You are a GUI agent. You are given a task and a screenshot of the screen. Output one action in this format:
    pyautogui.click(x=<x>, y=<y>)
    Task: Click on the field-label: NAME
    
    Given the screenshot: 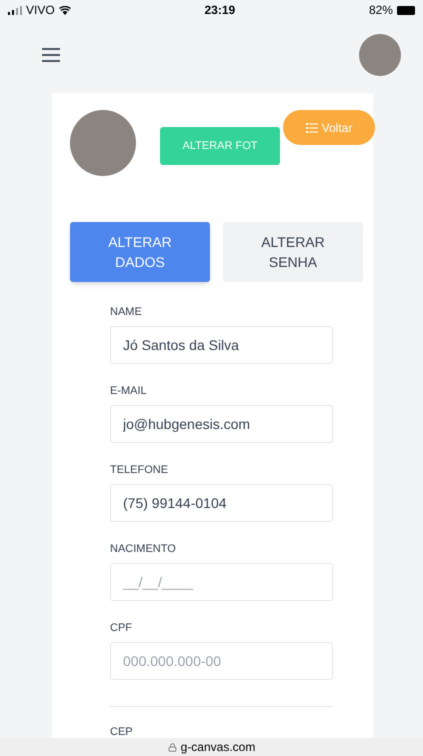 What is the action you would take?
    pyautogui.click(x=126, y=312)
    